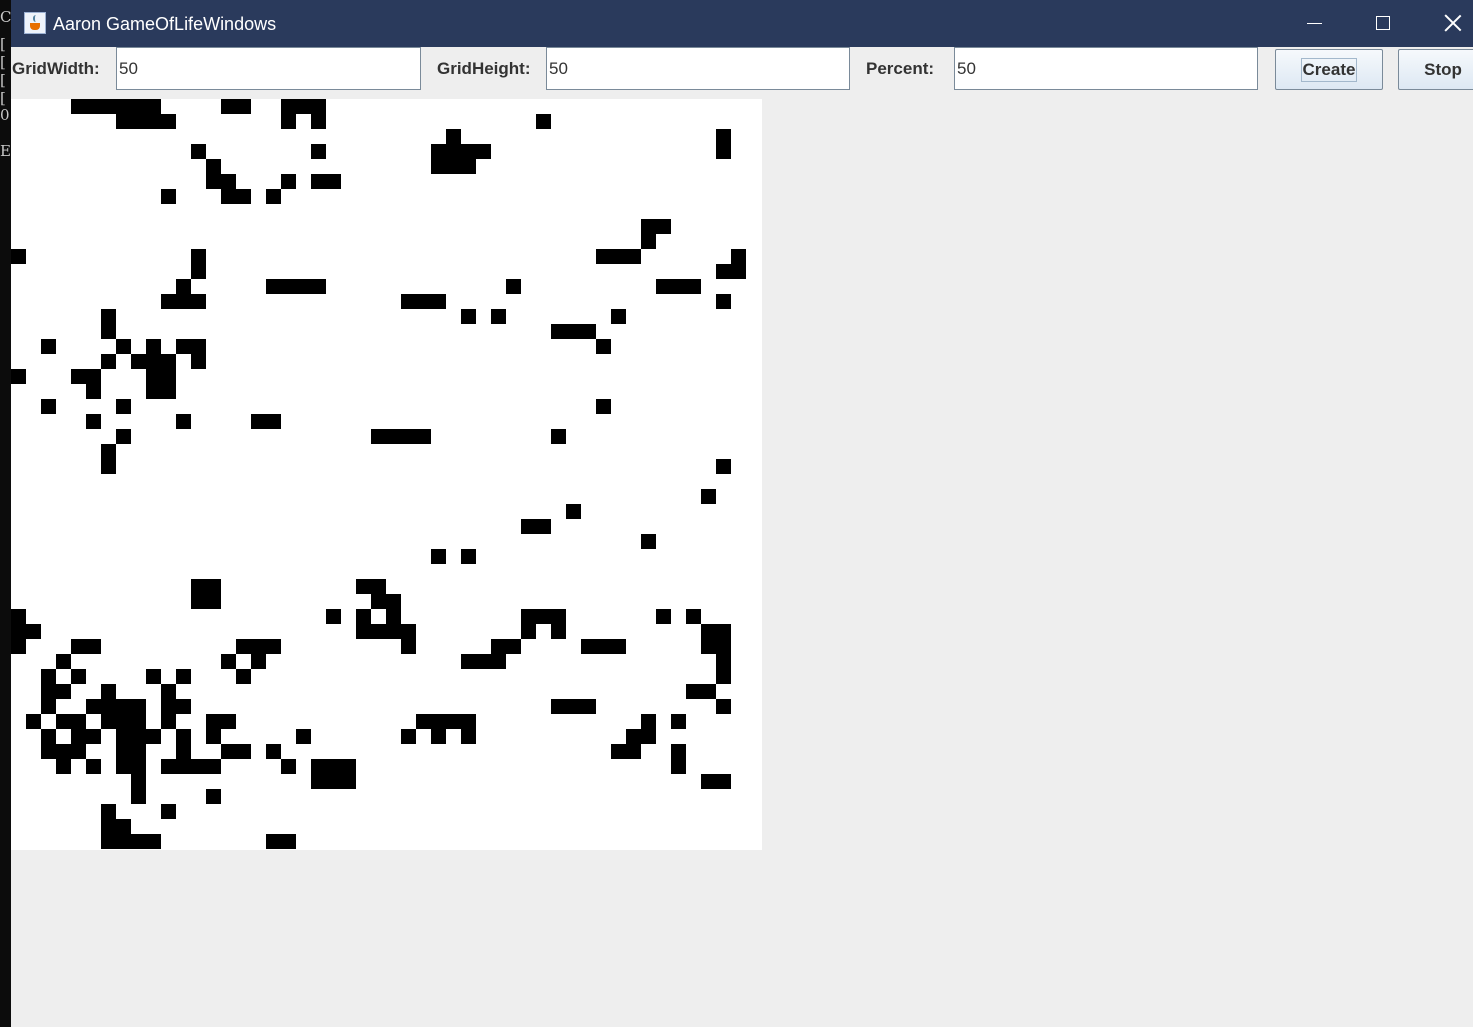 The height and width of the screenshot is (1027, 1473). I want to click on grid-height-input, so click(698, 68).